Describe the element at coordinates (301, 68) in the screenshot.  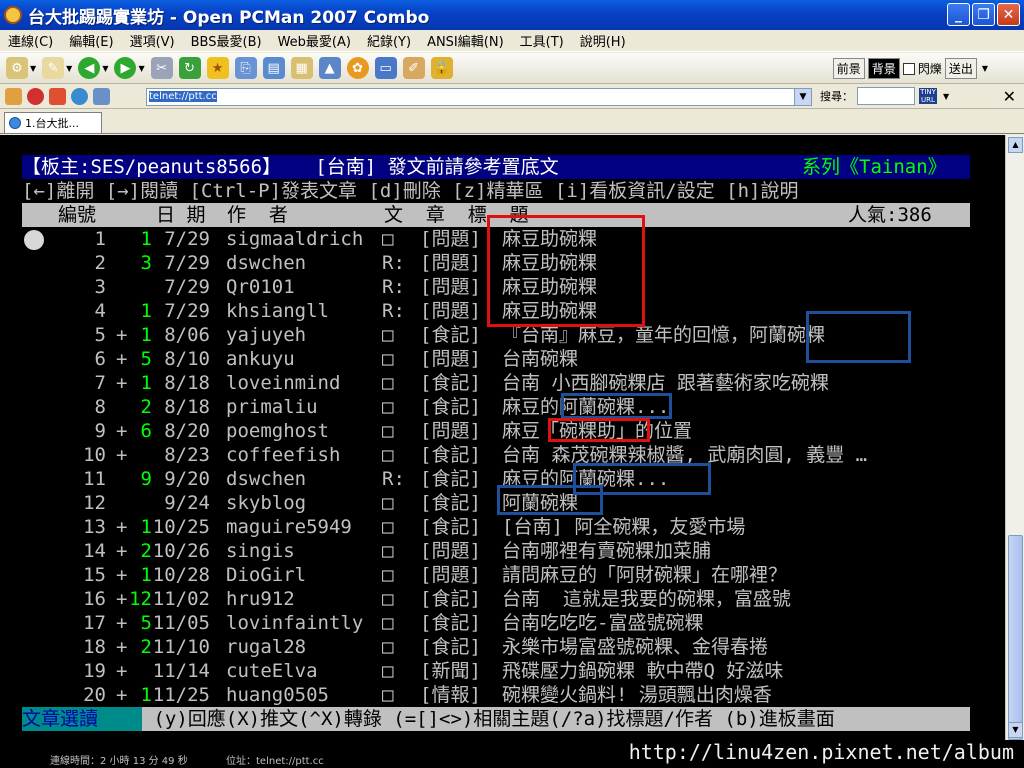
I see `clipboard-icon: ▦` at that location.